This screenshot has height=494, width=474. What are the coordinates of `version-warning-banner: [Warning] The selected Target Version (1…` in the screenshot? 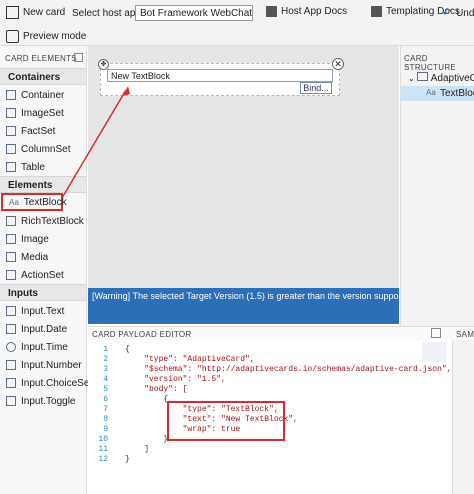 It's located at (243, 306).